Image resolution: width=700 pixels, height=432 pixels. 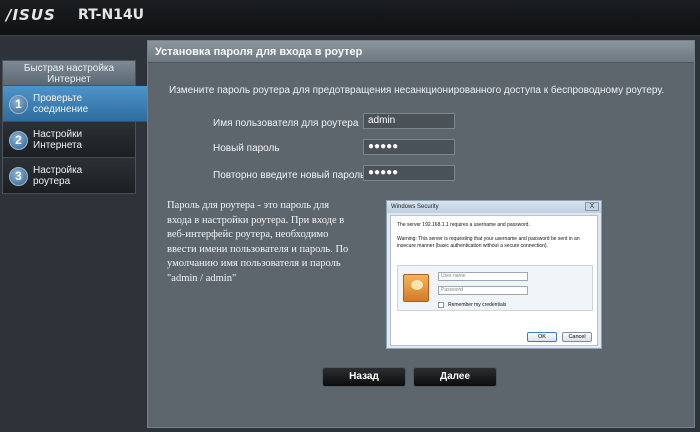 I want to click on confirm-password-input: ●●●●●, so click(x=409, y=173).